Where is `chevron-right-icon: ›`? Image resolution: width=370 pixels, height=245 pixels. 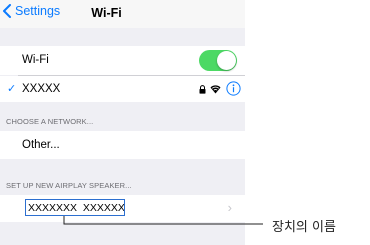
chevron-right-icon: › is located at coordinates (229, 207).